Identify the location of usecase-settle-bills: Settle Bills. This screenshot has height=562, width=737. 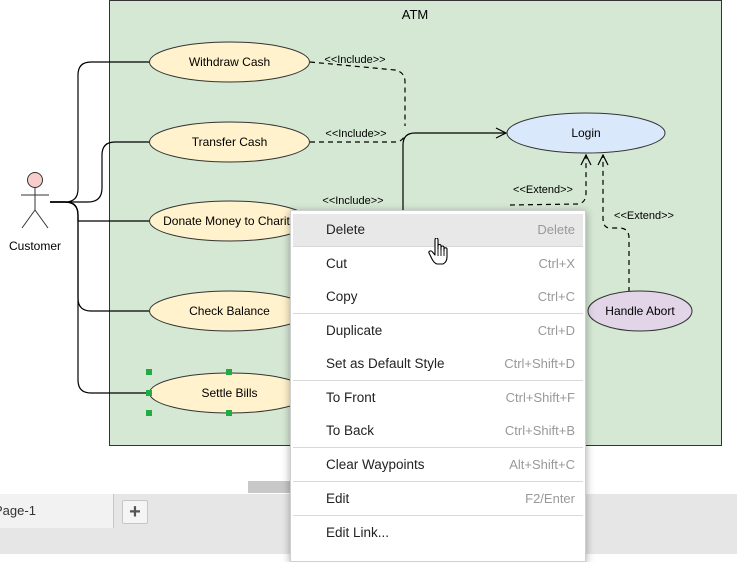
(229, 393).